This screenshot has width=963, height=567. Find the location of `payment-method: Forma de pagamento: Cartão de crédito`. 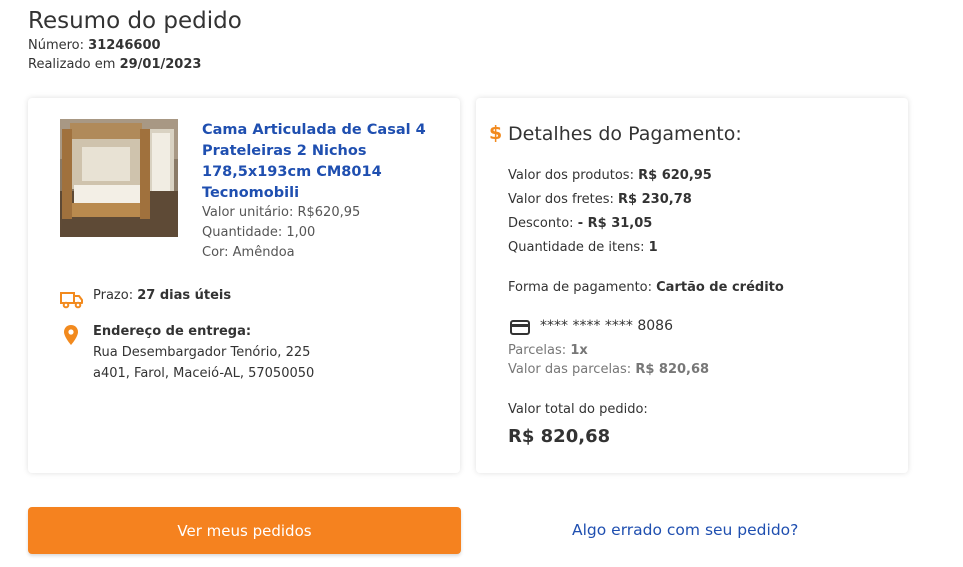

payment-method: Forma de pagamento: Cartão de crédito is located at coordinates (646, 287).